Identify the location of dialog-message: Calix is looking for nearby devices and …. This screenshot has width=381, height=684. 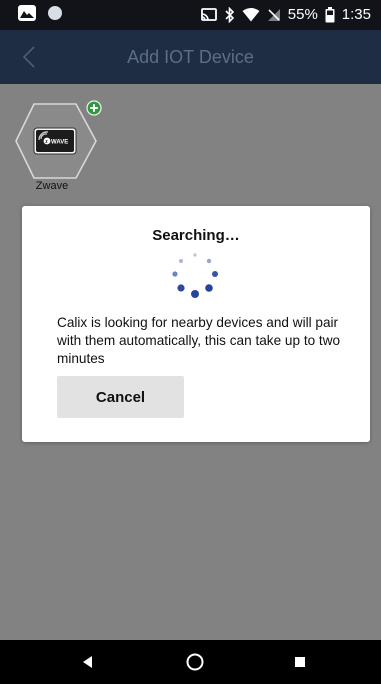
(199, 340).